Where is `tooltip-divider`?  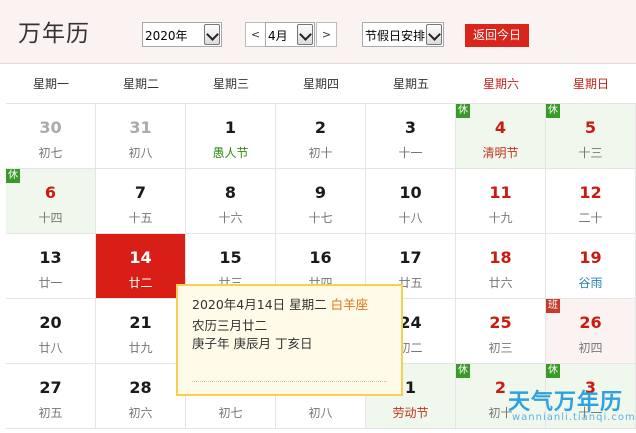 tooltip-divider is located at coordinates (289, 381).